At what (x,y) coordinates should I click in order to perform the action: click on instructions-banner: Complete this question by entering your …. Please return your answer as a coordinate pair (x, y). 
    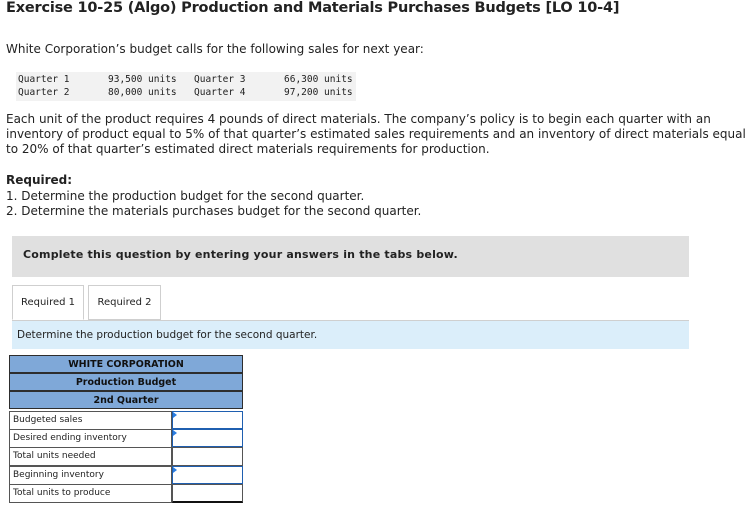
    Looking at the image, I should click on (350, 256).